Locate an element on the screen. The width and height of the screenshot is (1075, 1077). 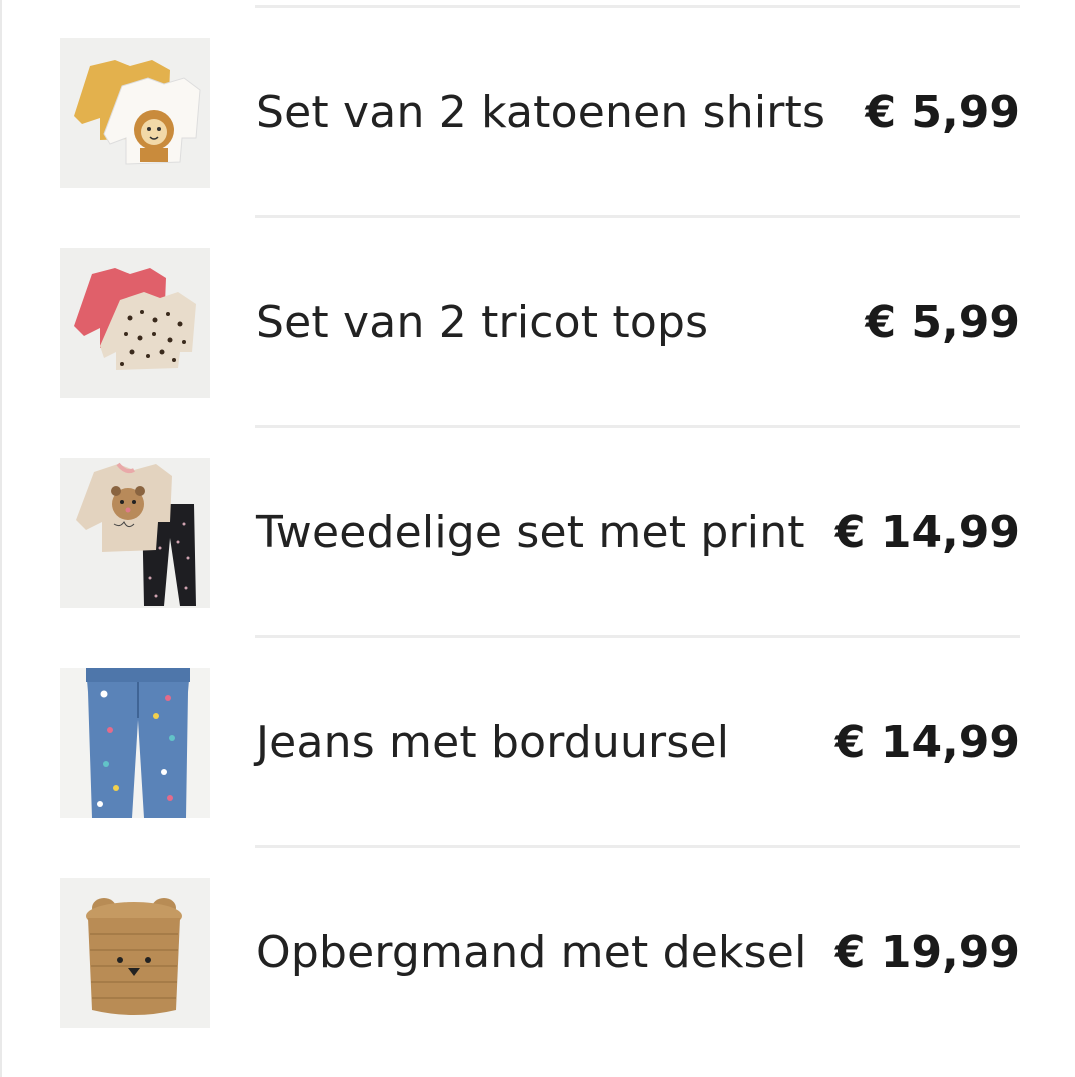
product-name: Set van 2 tricot tops is located at coordinates (482, 323).